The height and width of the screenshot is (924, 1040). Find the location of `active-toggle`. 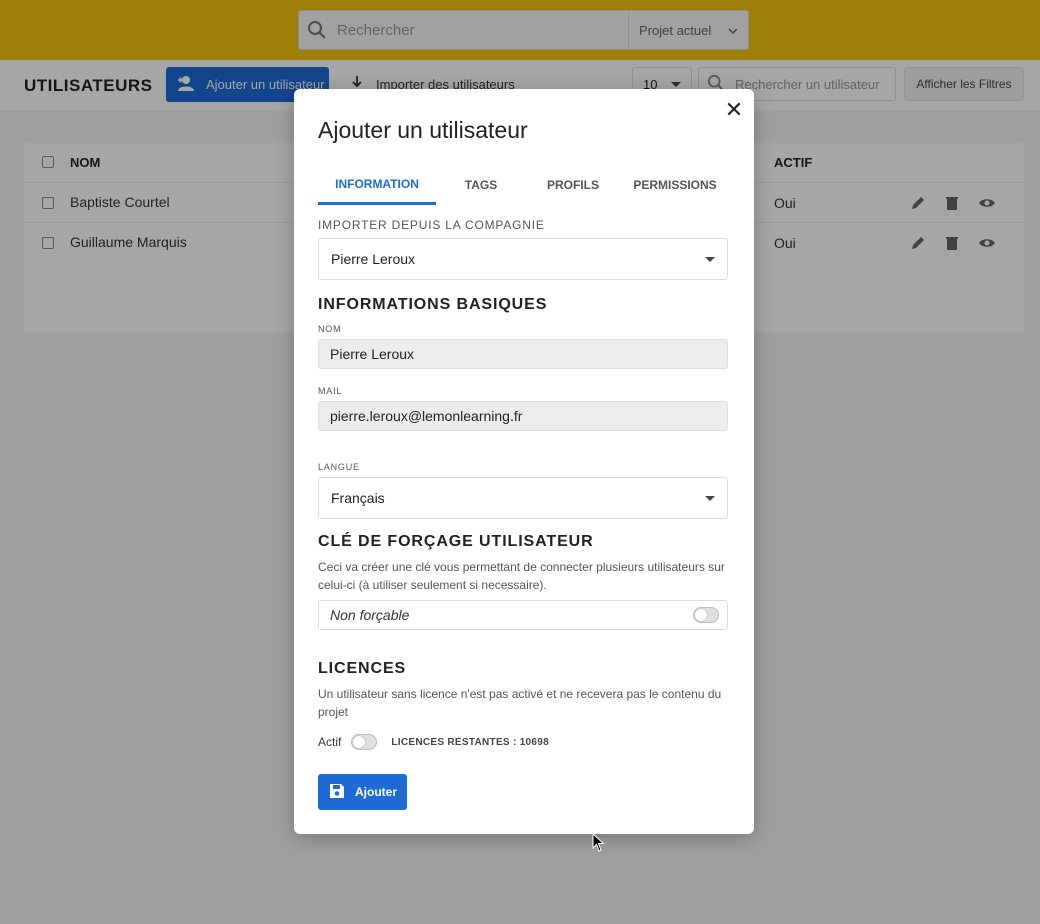

active-toggle is located at coordinates (364, 742).